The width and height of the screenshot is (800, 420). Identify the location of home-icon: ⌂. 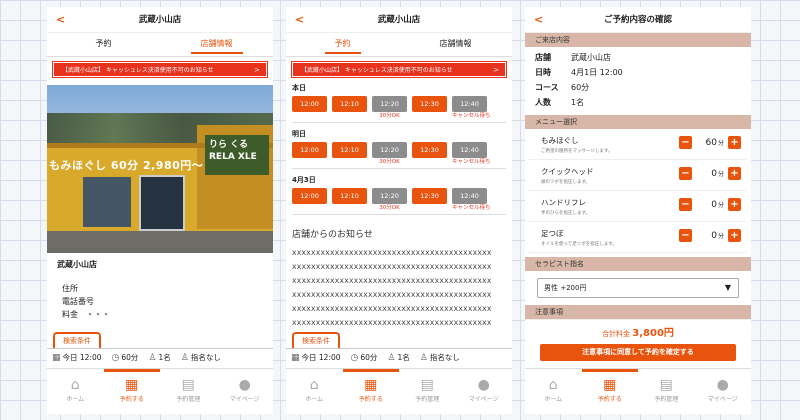
(553, 385).